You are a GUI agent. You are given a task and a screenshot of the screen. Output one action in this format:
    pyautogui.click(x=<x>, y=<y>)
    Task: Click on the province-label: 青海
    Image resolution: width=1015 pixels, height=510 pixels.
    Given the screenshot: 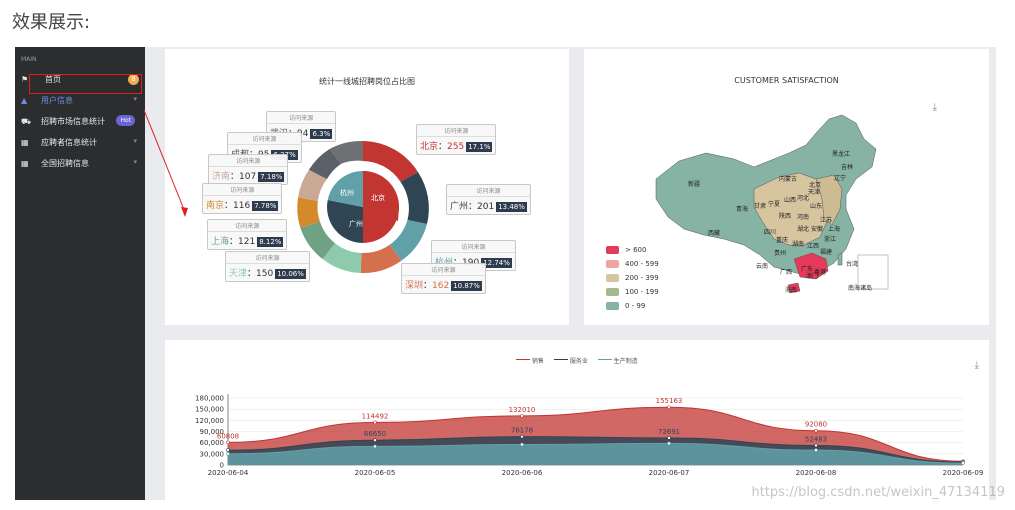 What is the action you would take?
    pyautogui.click(x=742, y=209)
    